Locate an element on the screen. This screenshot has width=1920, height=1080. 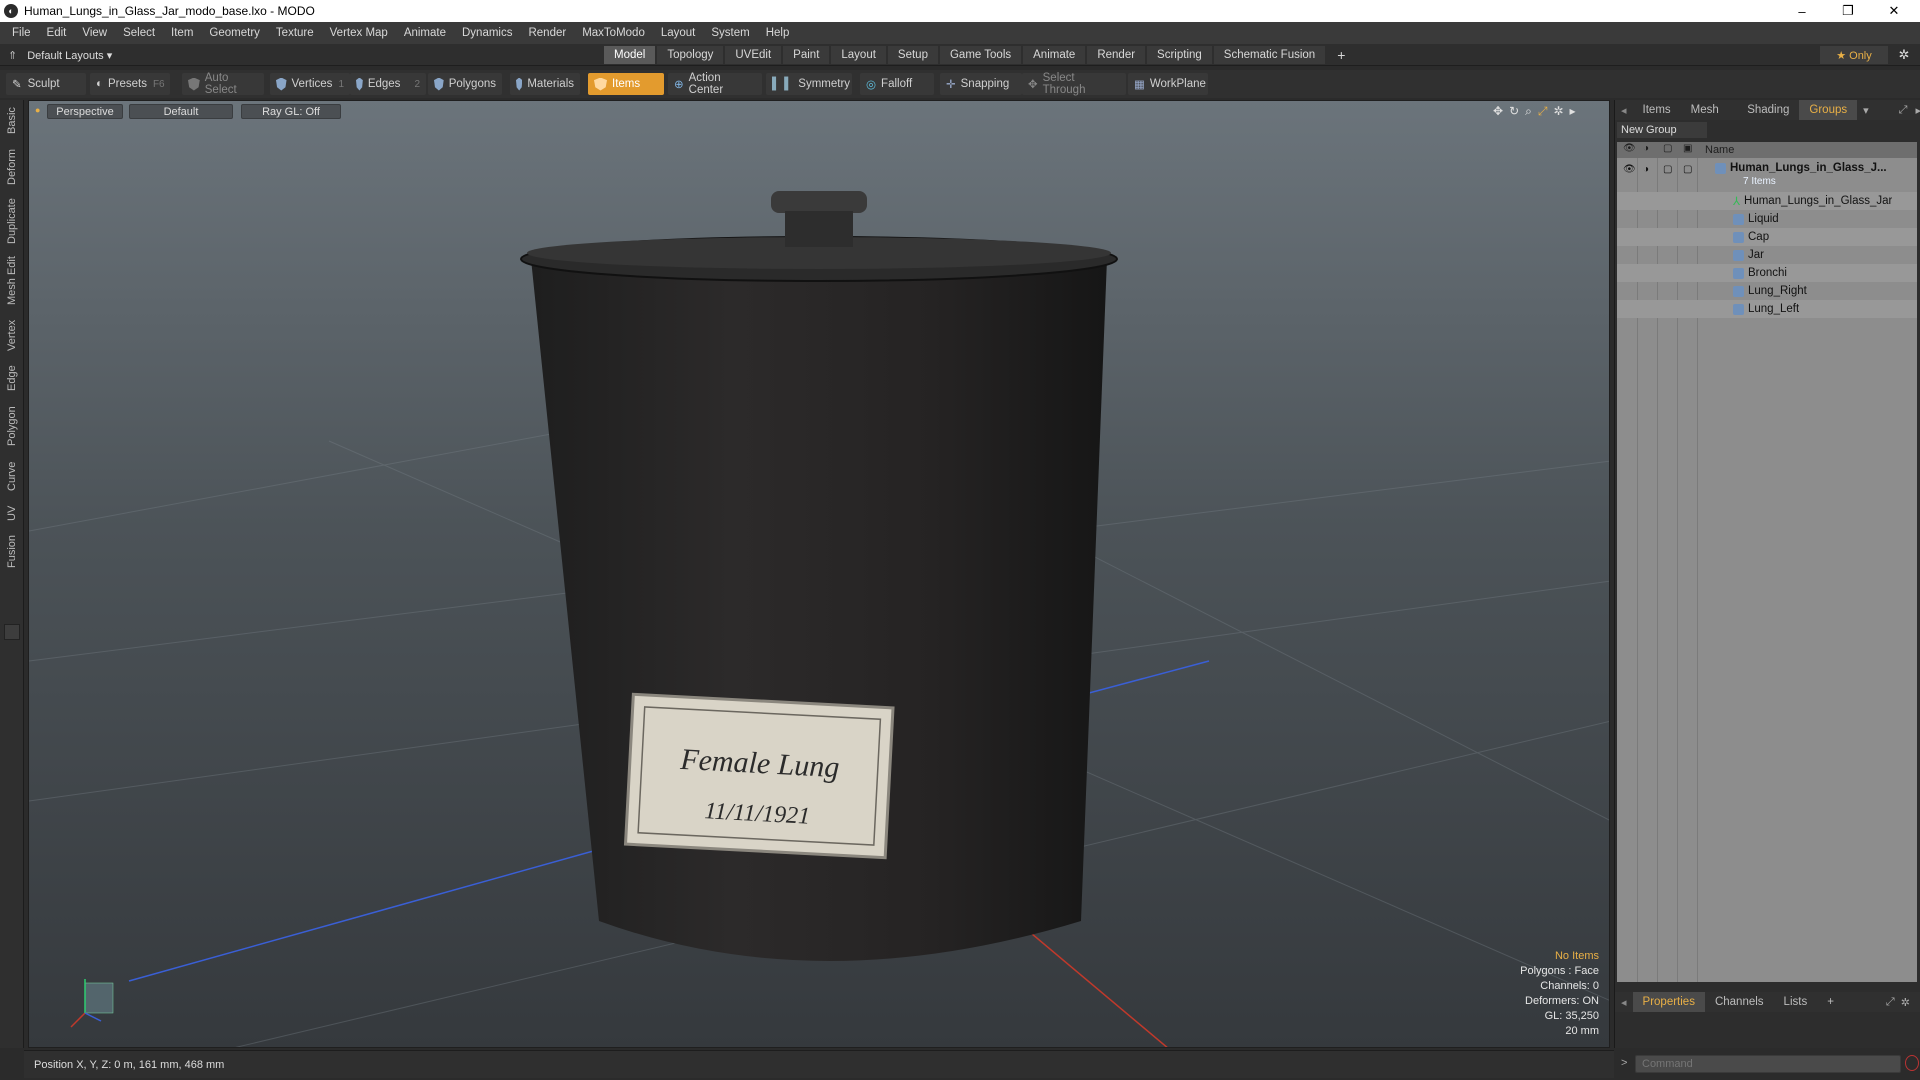
minimize-button: – is located at coordinates (1802, 11).